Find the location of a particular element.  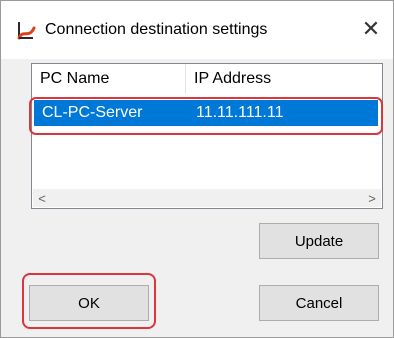

scroll-left-icon: < is located at coordinates (42, 198).